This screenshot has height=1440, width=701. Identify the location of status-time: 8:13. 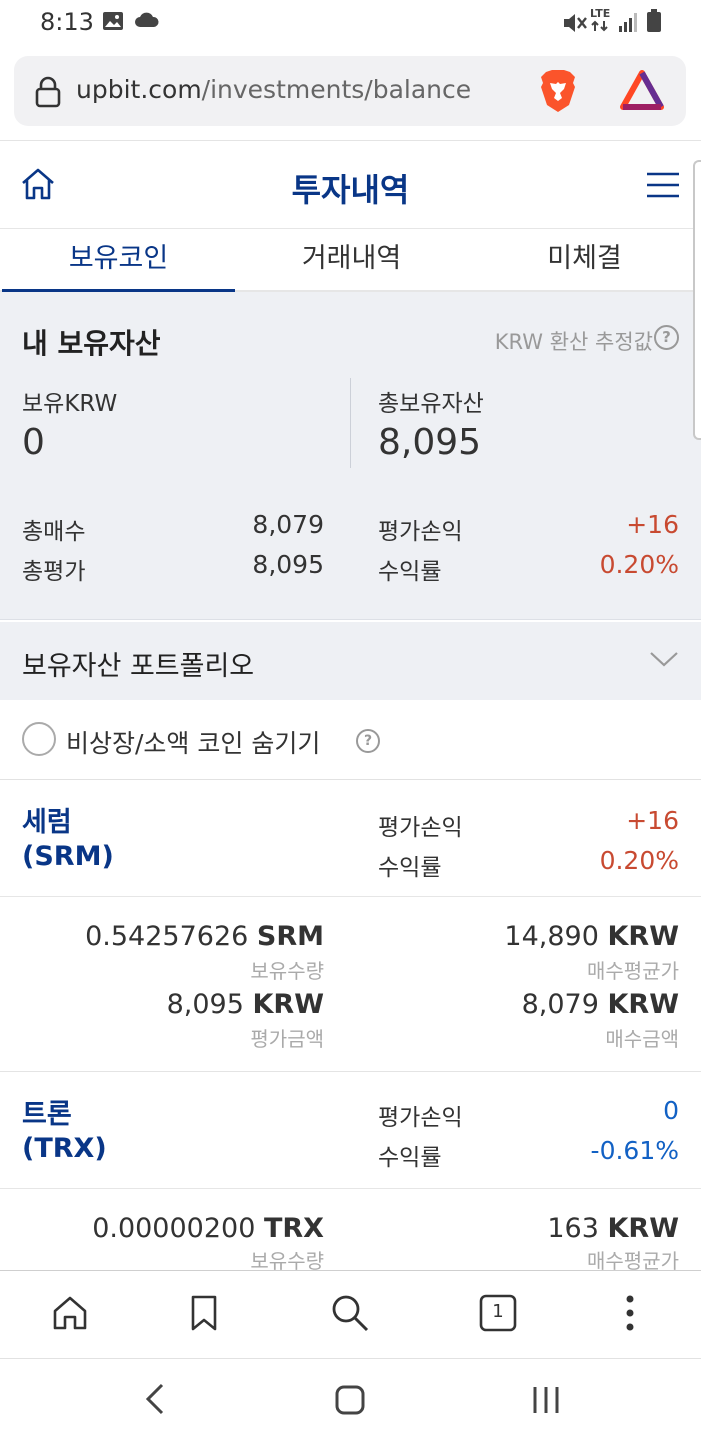
(67, 22).